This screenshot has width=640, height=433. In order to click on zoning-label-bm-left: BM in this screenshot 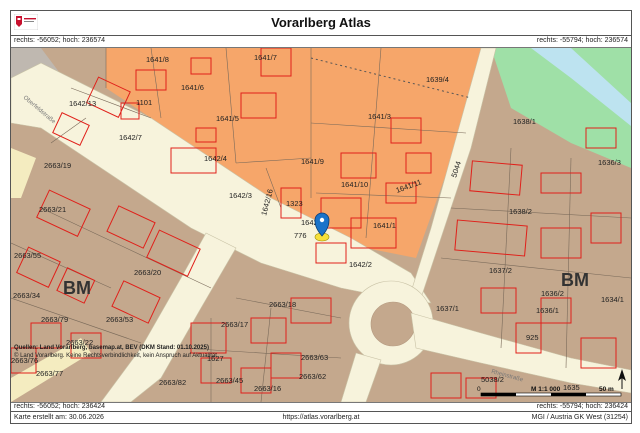, I will do `click(77, 288)`.